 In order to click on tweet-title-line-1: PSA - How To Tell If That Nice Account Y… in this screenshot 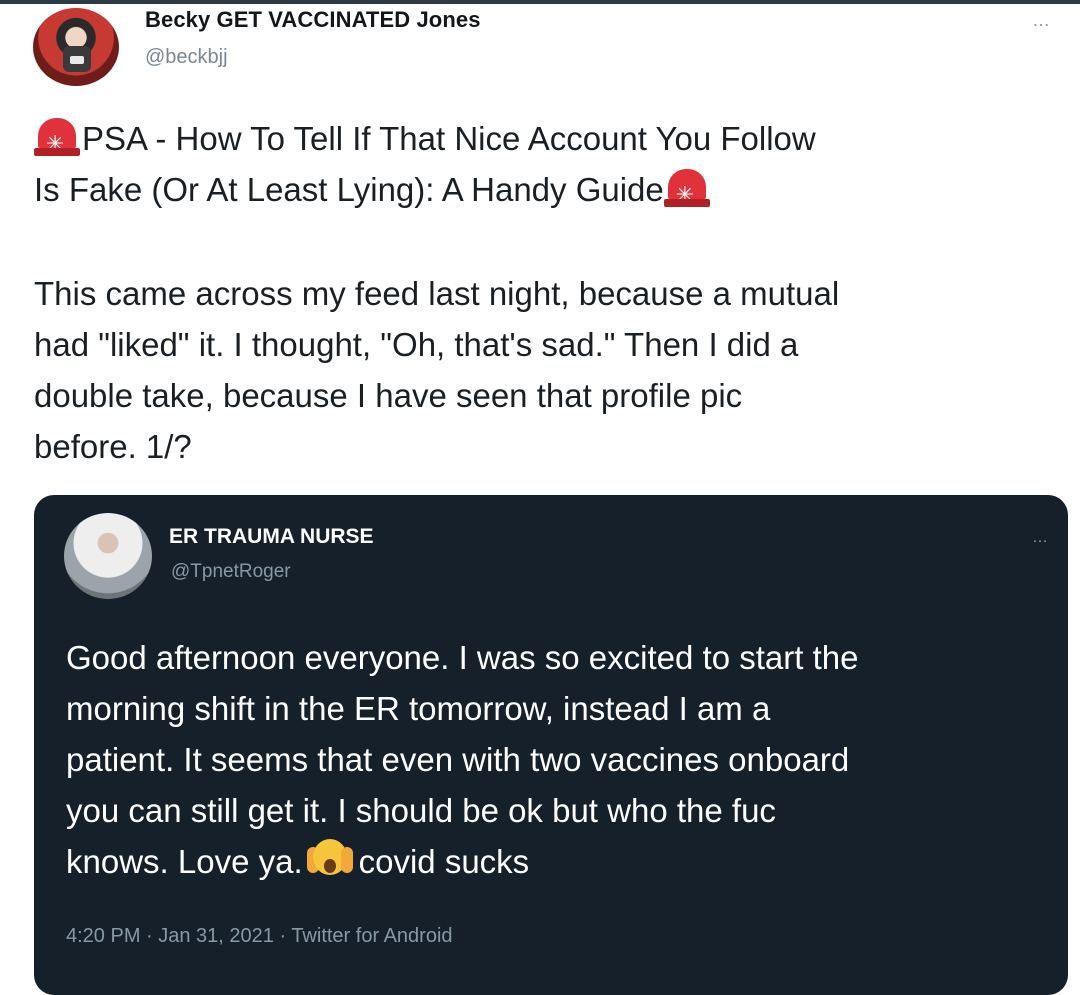, I will do `click(549, 141)`.